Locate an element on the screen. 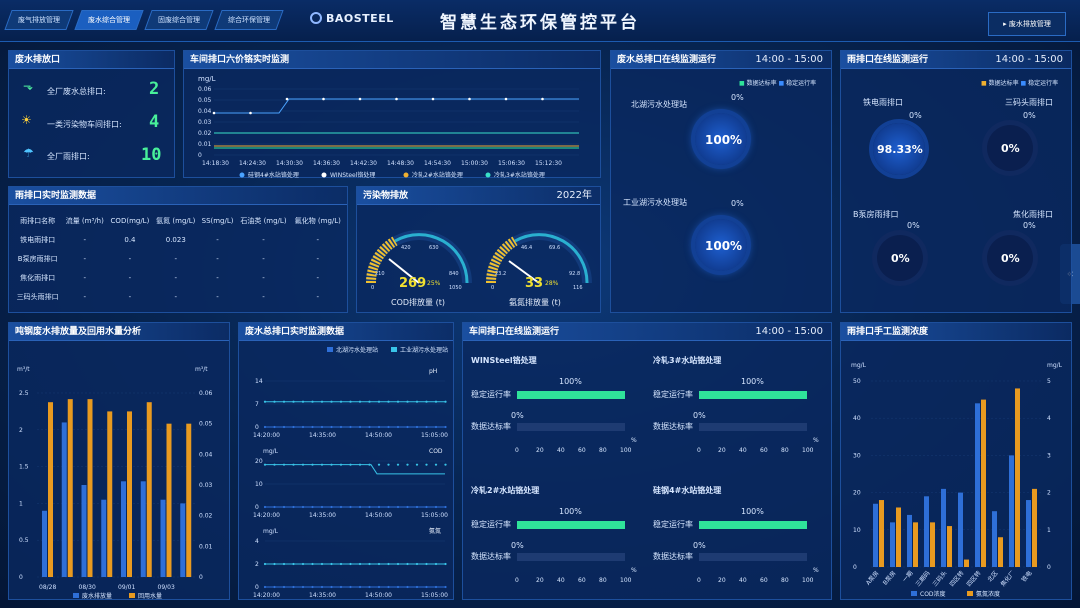  svg-text: 210 is located at coordinates (380, 274).